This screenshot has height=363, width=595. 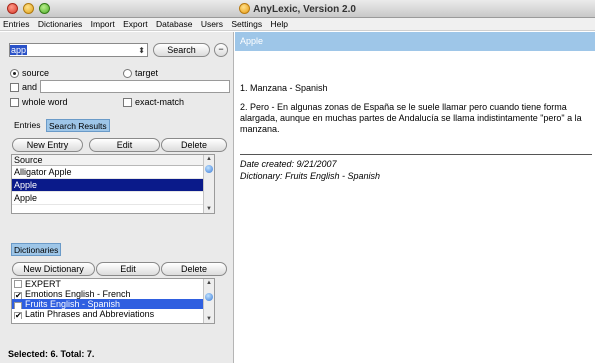 What do you see at coordinates (78, 50) in the screenshot?
I see `search-input: app ⬍` at bounding box center [78, 50].